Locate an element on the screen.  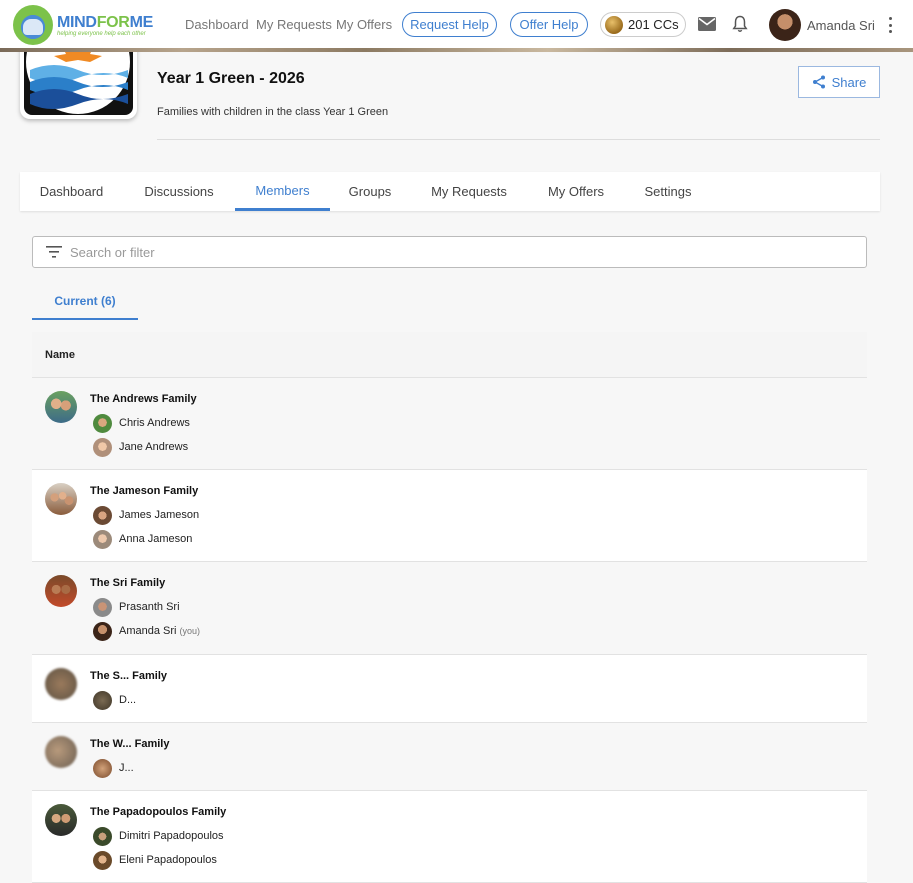
member-name: Chris Andrews is located at coordinates (154, 423).